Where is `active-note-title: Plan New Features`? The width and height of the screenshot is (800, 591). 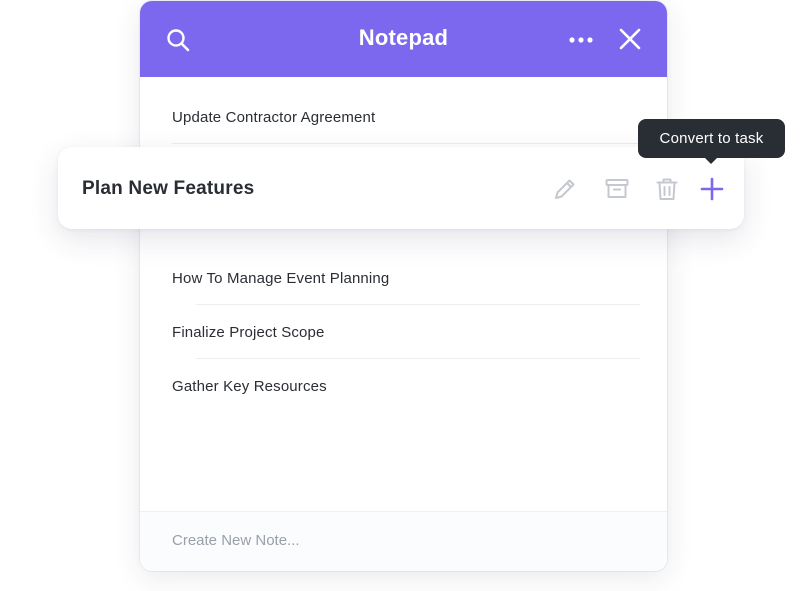 active-note-title: Plan New Features is located at coordinates (168, 188).